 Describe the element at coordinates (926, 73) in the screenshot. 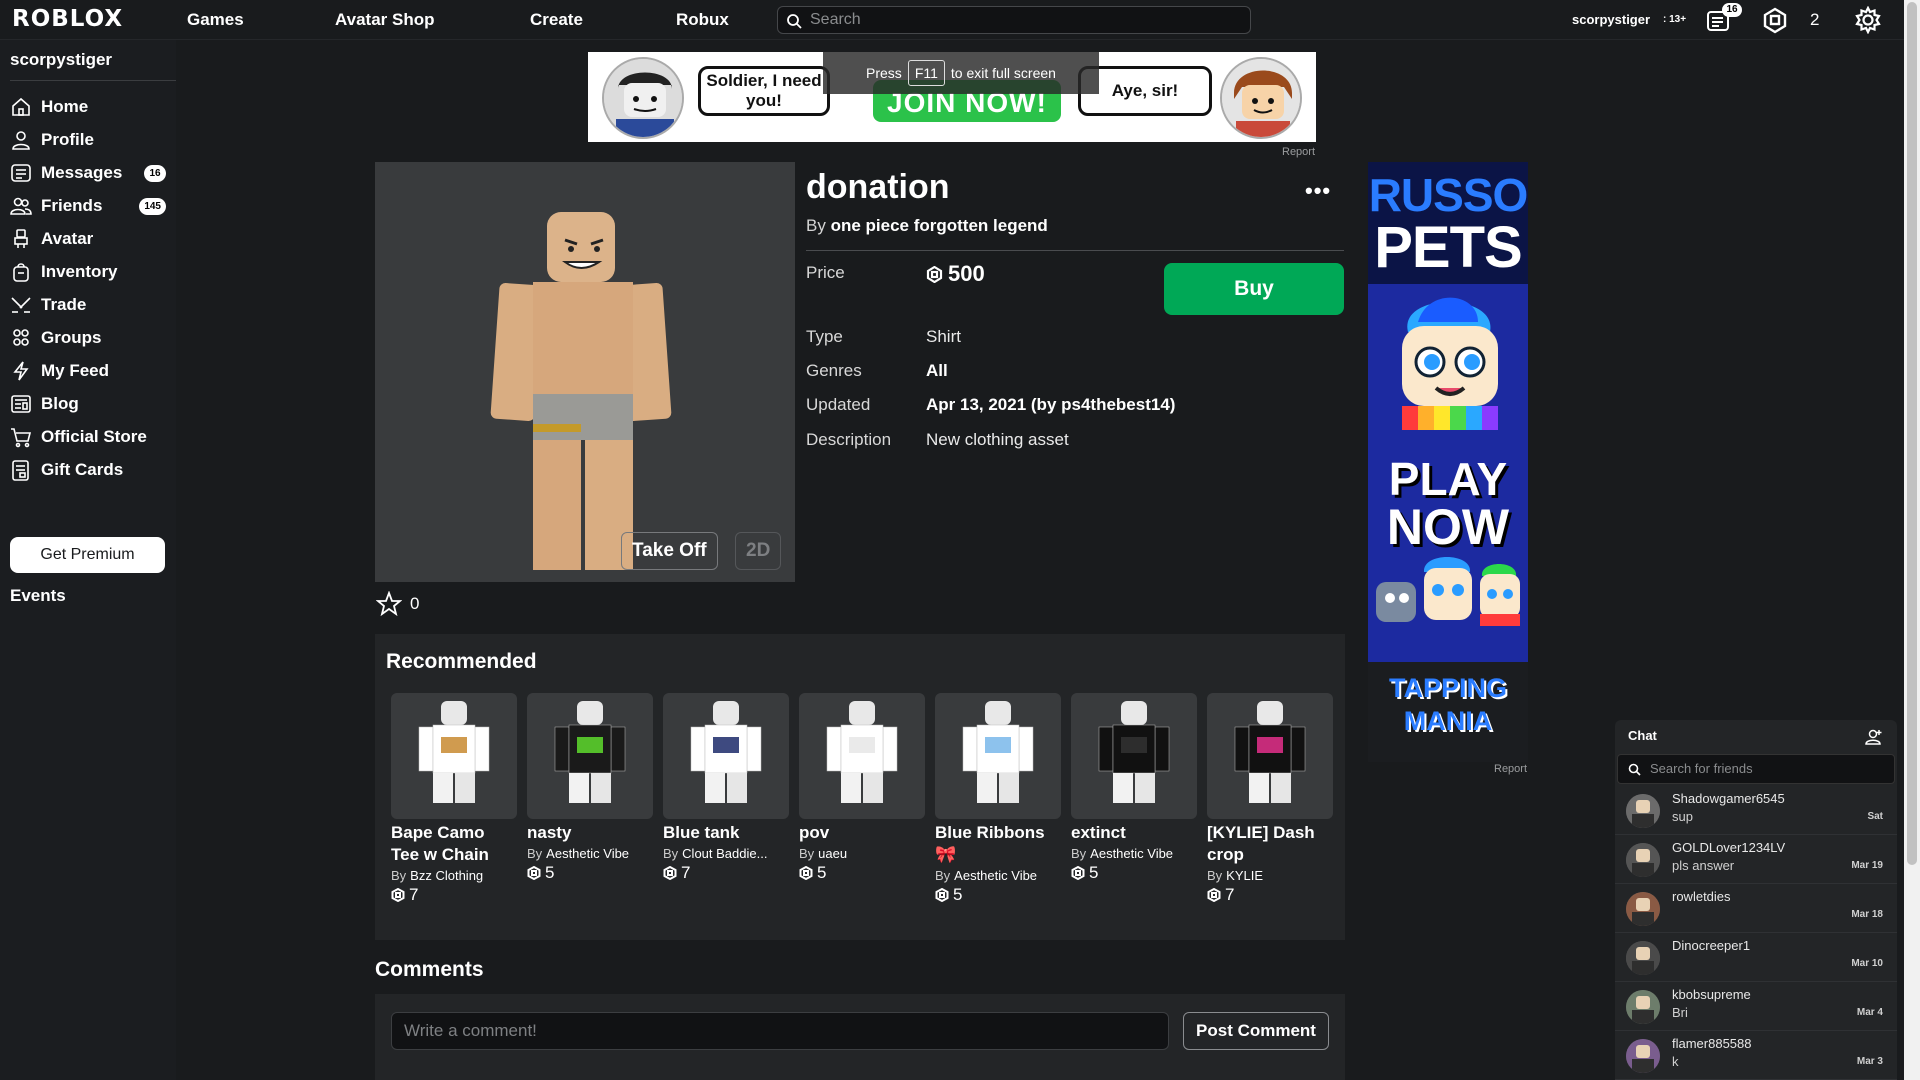

I see `fs-key-f11: F11` at that location.